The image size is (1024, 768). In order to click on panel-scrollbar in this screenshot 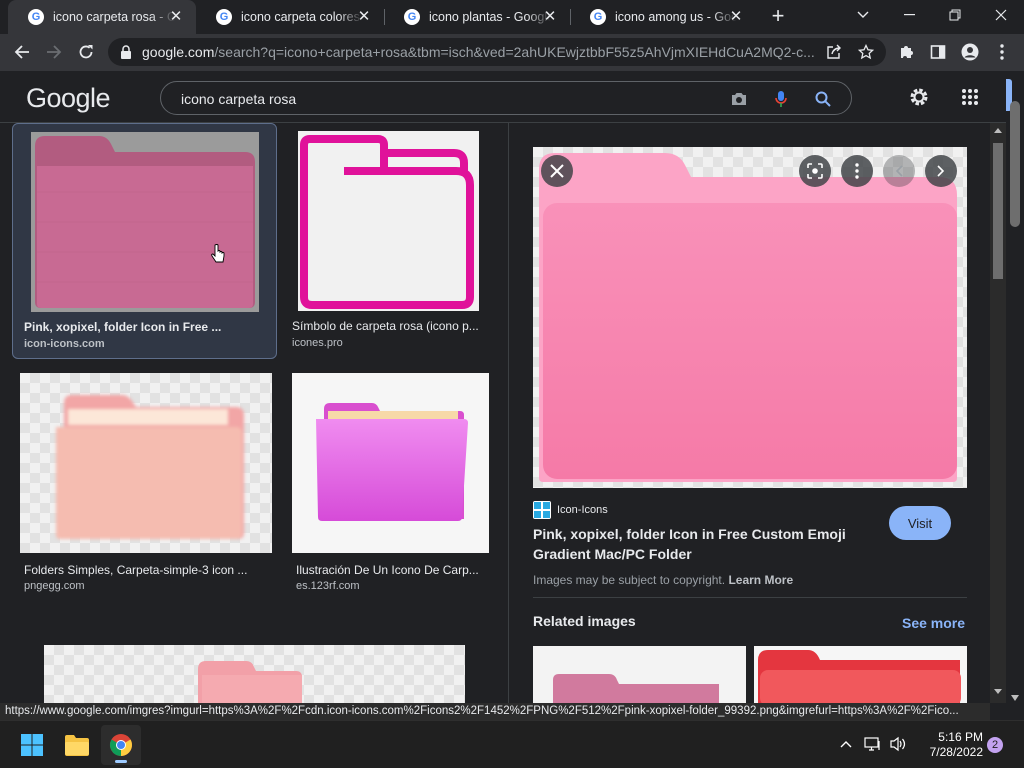, I will do `click(998, 413)`.